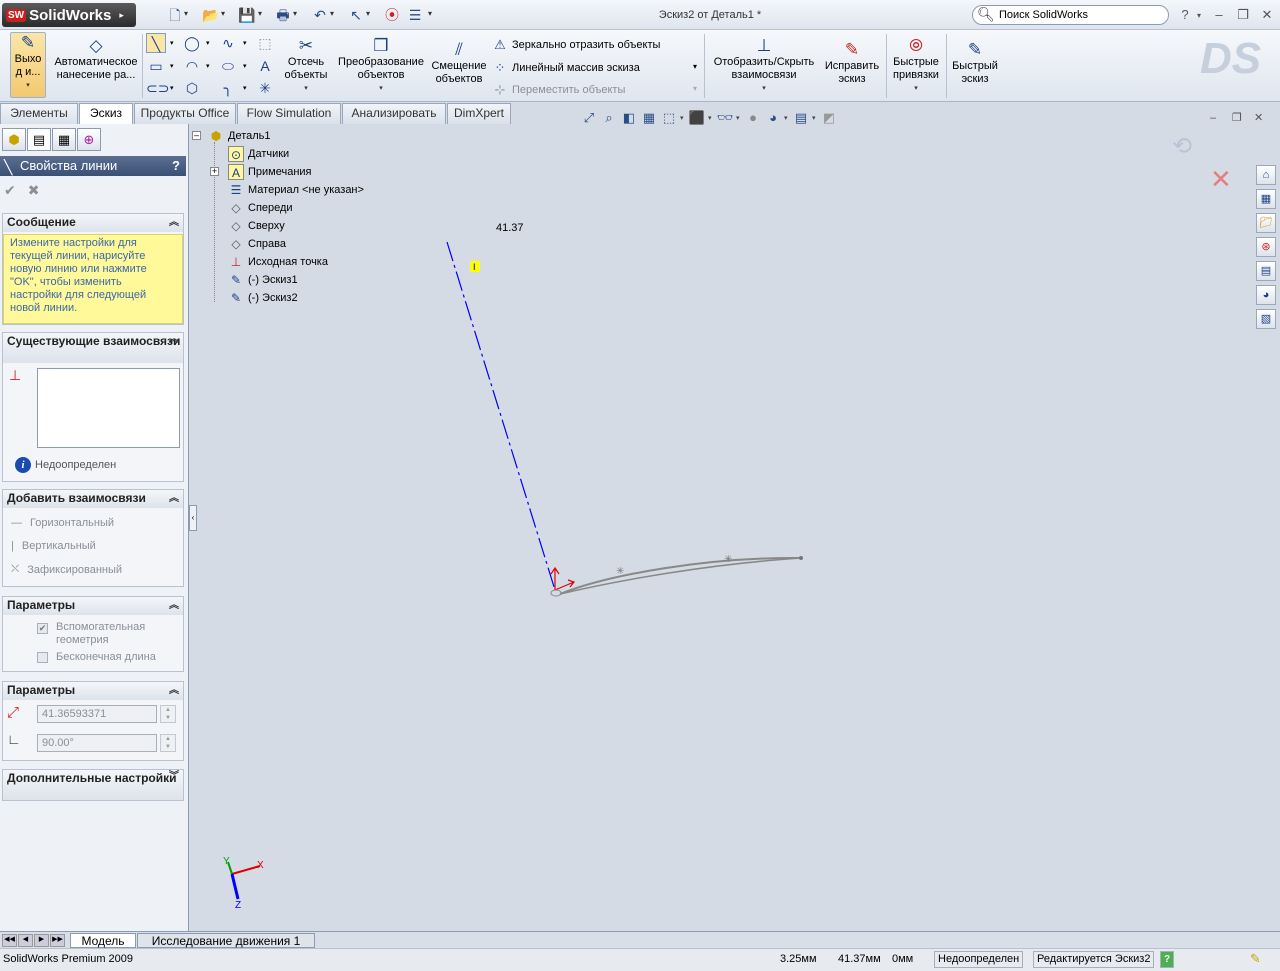 Image resolution: width=1280 pixels, height=971 pixels. I want to click on view-orientation-icon: ⬚, so click(669, 118).